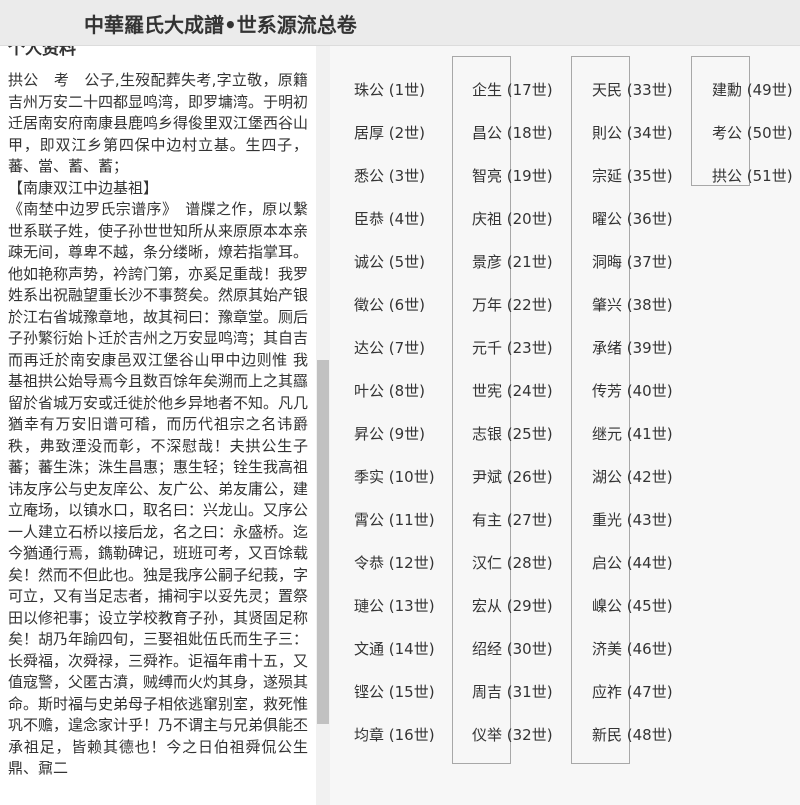 This screenshot has width=800, height=805. Describe the element at coordinates (632, 434) in the screenshot. I see `generation-link: 继元 (41世)` at that location.